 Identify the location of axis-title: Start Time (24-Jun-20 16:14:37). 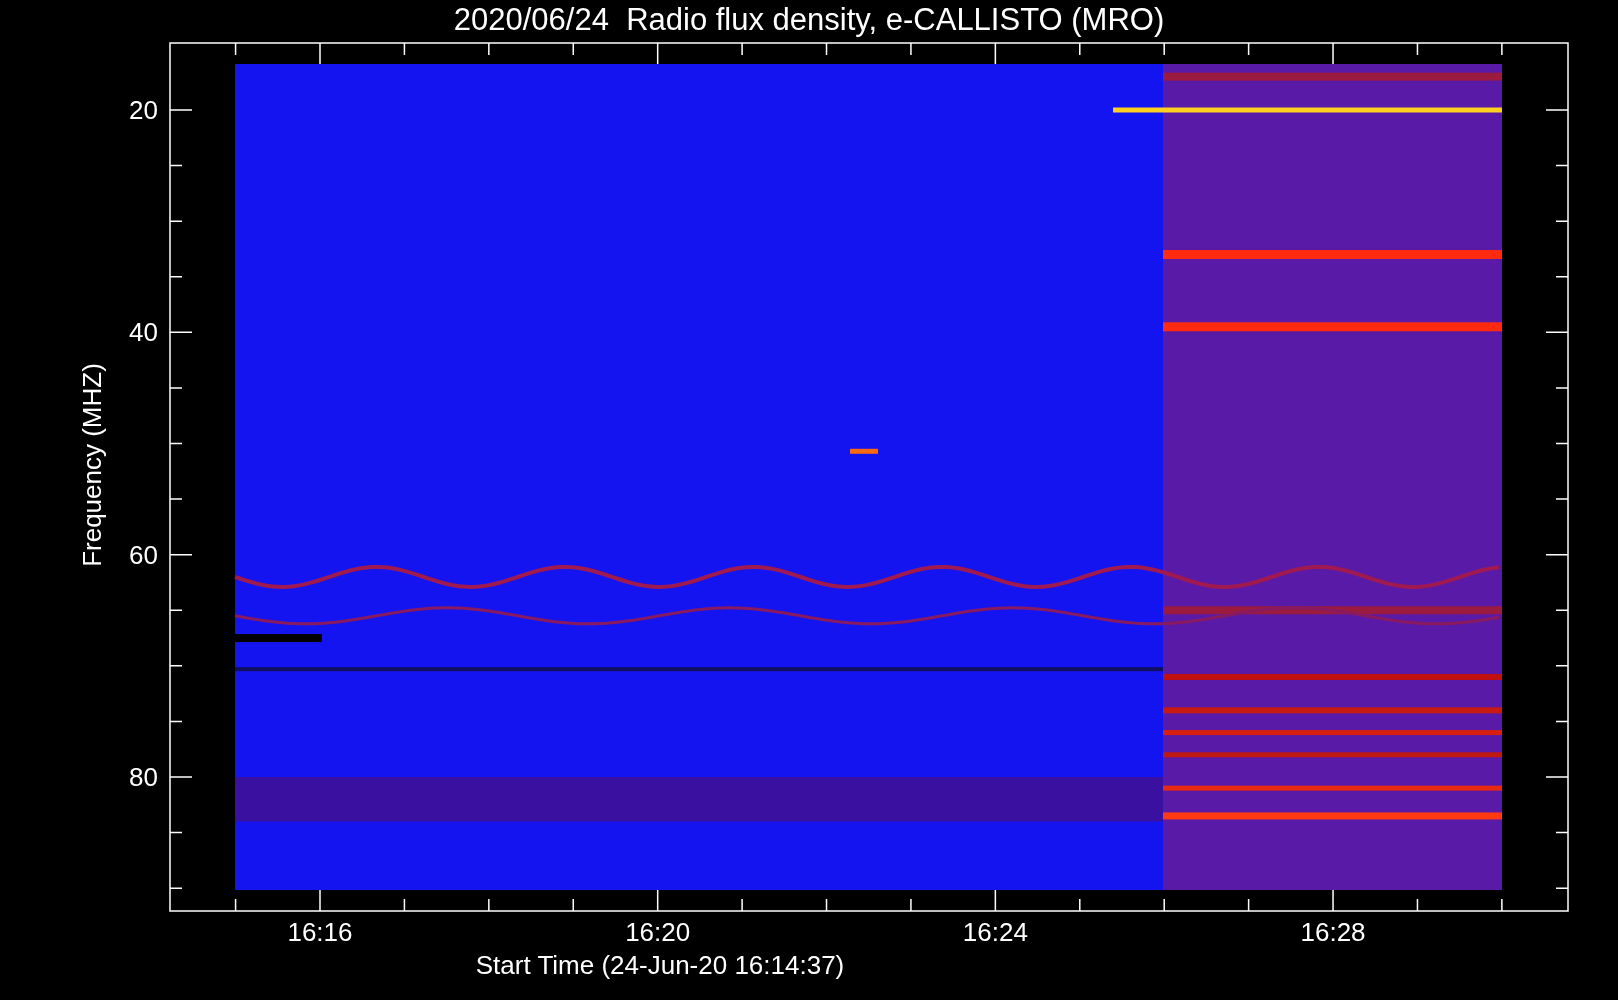
(660, 965).